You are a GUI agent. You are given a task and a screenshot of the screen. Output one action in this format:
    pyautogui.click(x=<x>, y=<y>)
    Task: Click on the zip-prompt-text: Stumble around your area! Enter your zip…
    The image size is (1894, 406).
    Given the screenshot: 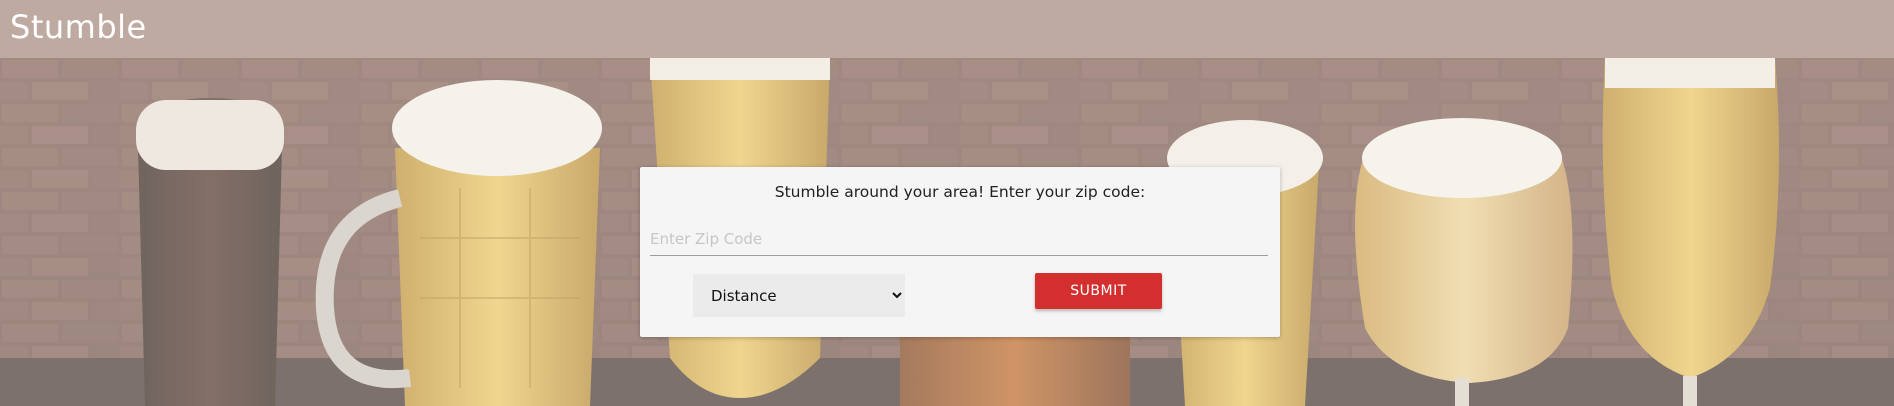 What is the action you would take?
    pyautogui.click(x=960, y=192)
    